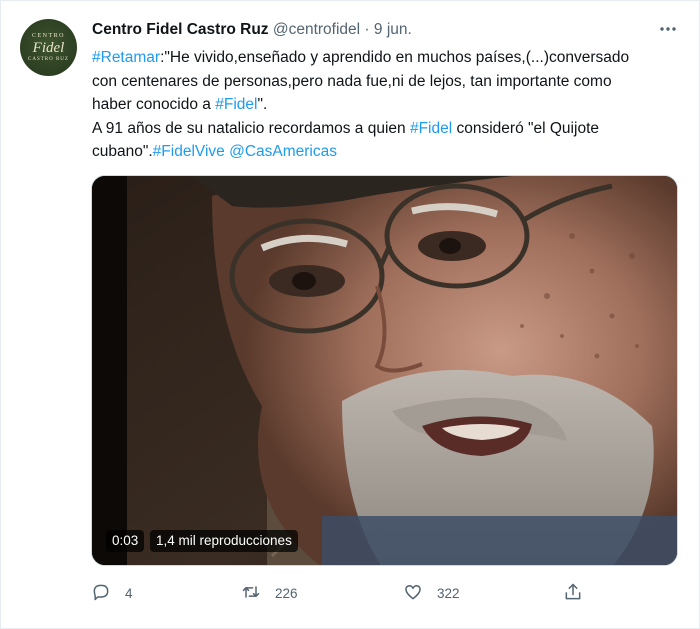 The height and width of the screenshot is (629, 700). What do you see at coordinates (154, 104) in the screenshot?
I see `tweet-text-segment: haber conocido a` at bounding box center [154, 104].